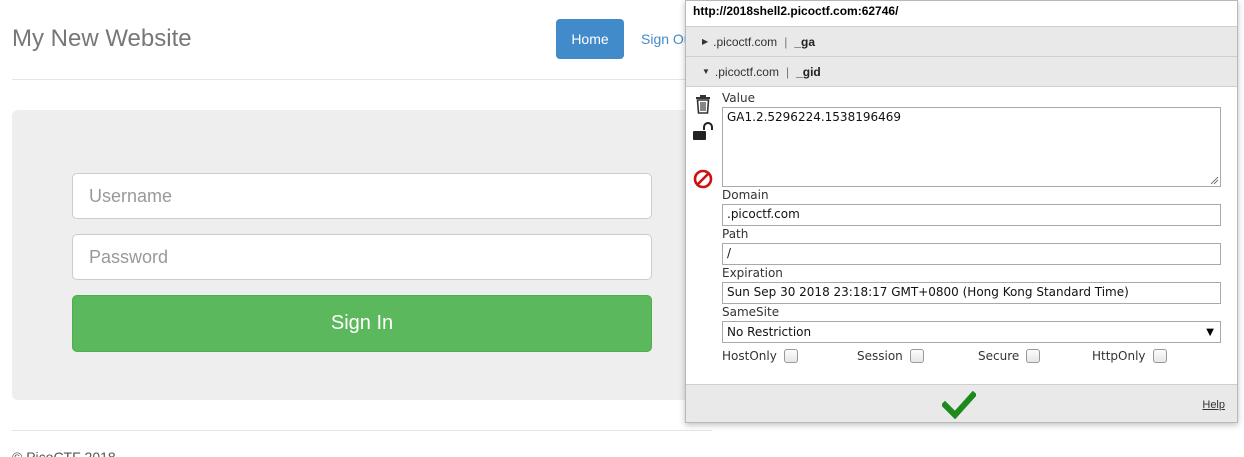  I want to click on site-title: My New Website, so click(102, 38).